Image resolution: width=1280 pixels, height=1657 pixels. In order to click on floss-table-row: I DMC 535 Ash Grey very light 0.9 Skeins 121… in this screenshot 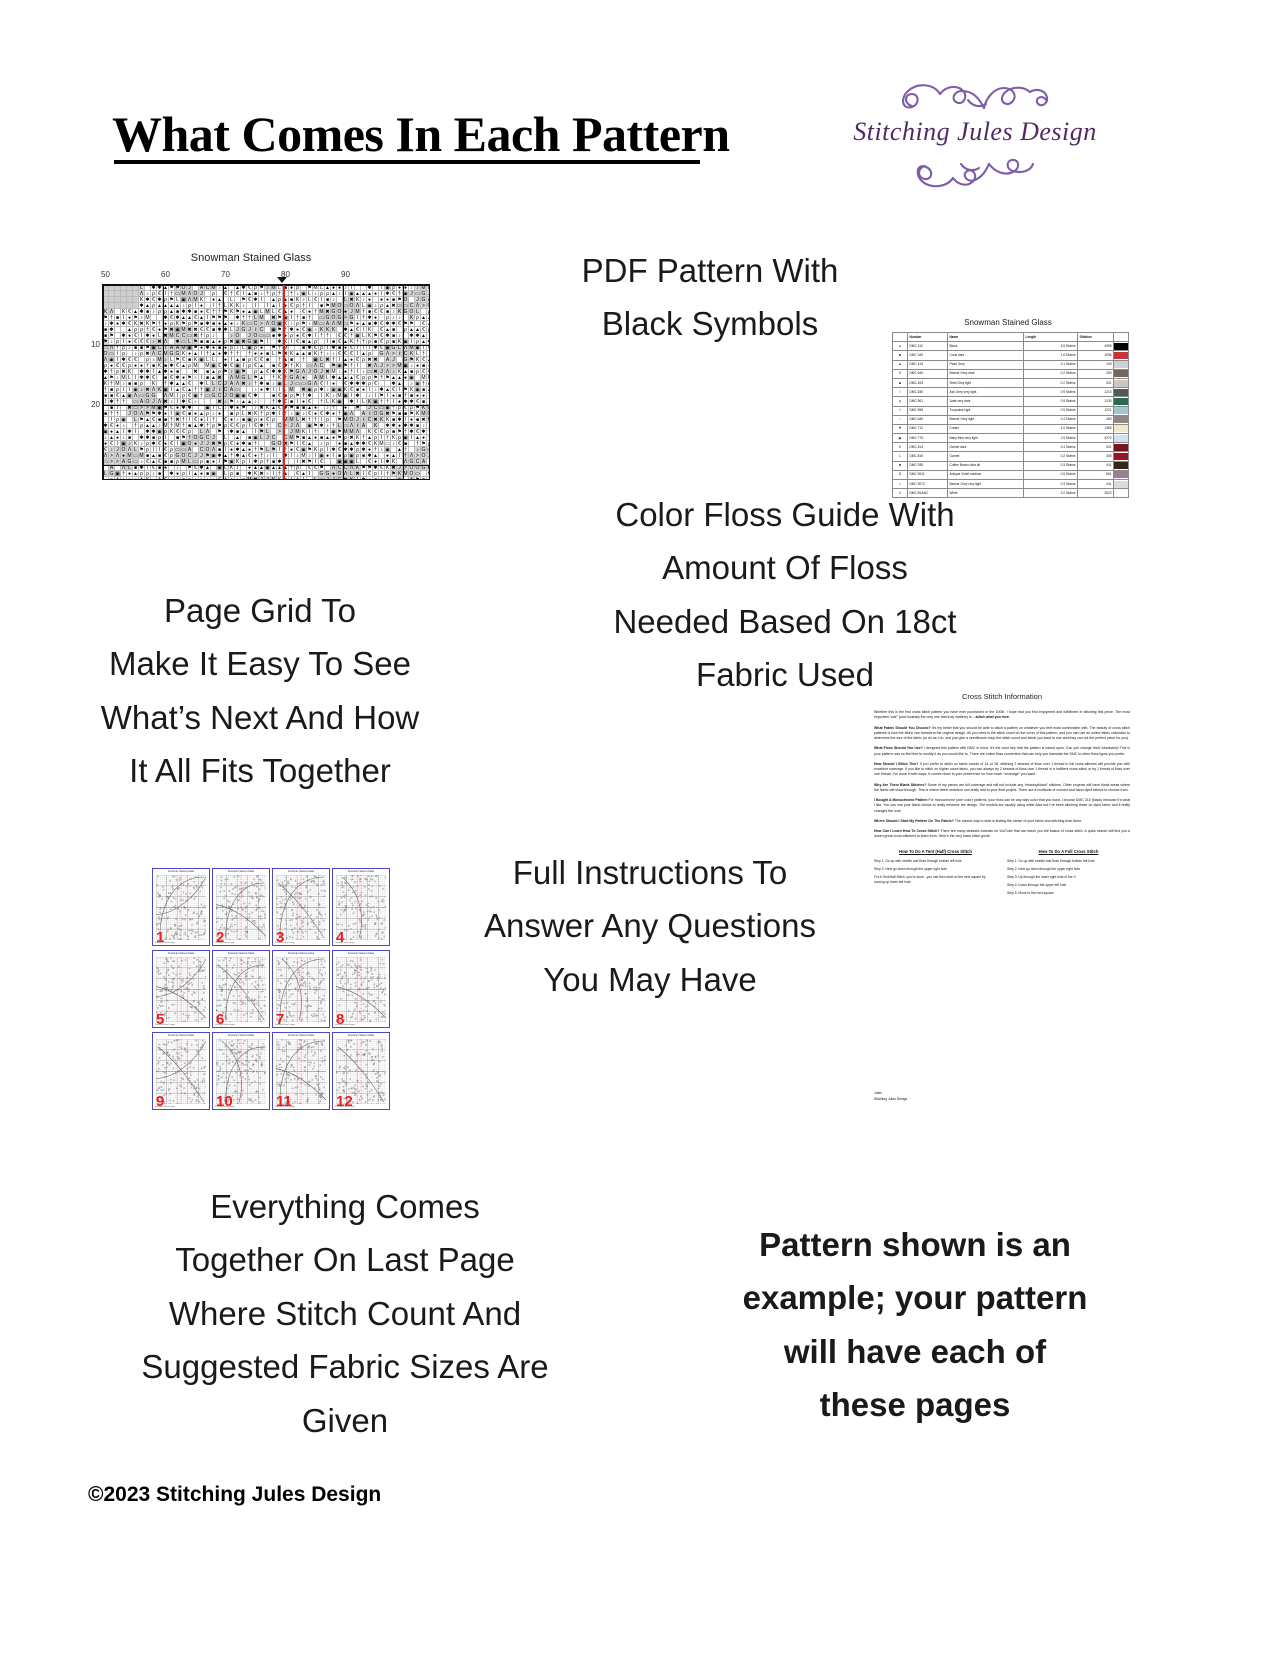, I will do `click(1010, 392)`.